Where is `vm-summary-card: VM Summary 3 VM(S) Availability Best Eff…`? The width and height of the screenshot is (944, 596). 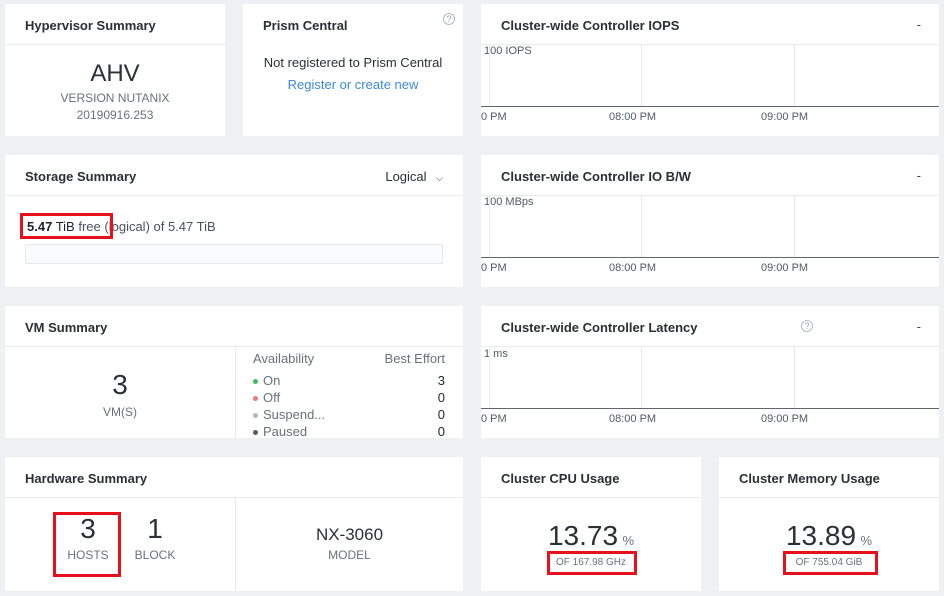
vm-summary-card: VM Summary 3 VM(S) Availability Best Eff… is located at coordinates (234, 373).